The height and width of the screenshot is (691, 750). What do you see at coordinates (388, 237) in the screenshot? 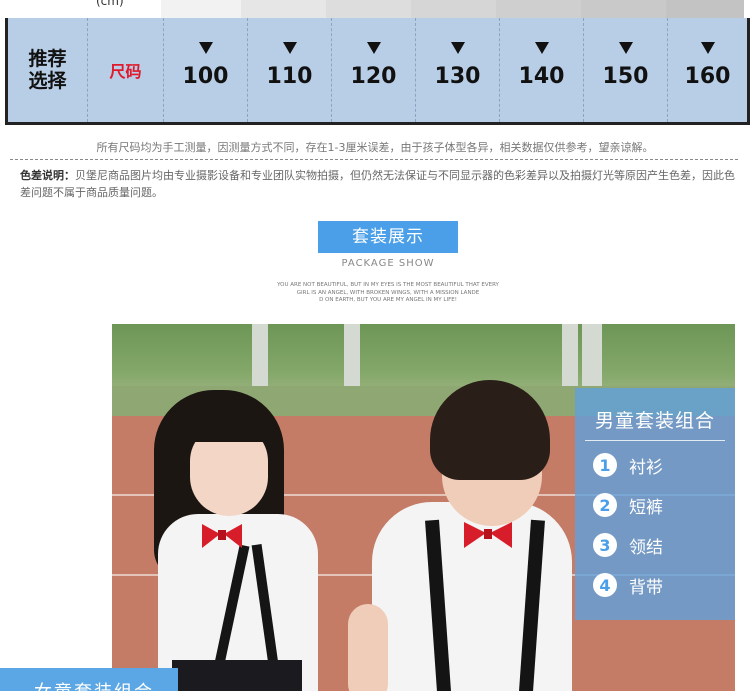
I see `package-show-title: 套装展示` at bounding box center [388, 237].